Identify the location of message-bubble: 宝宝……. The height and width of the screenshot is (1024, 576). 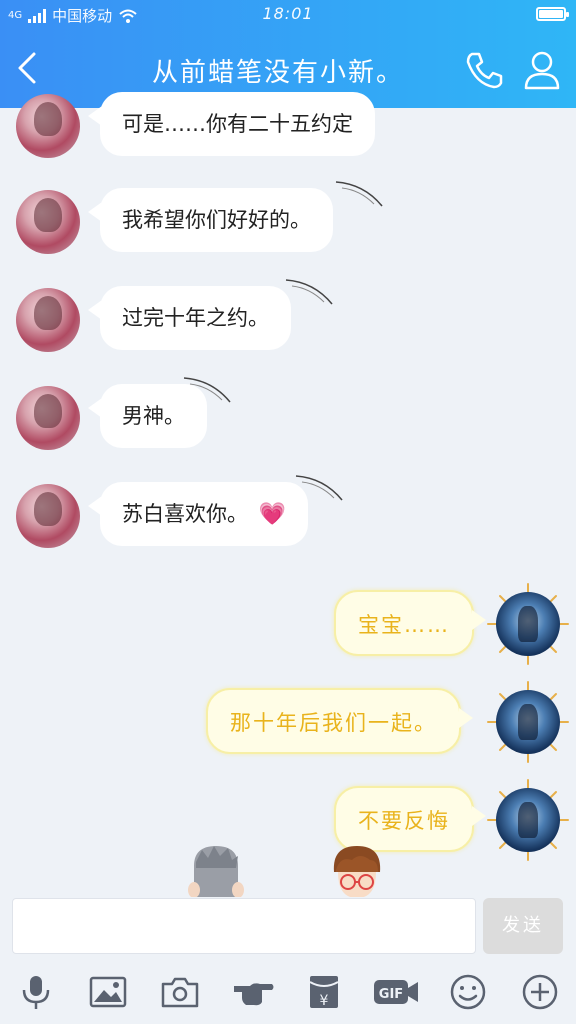
(410, 623).